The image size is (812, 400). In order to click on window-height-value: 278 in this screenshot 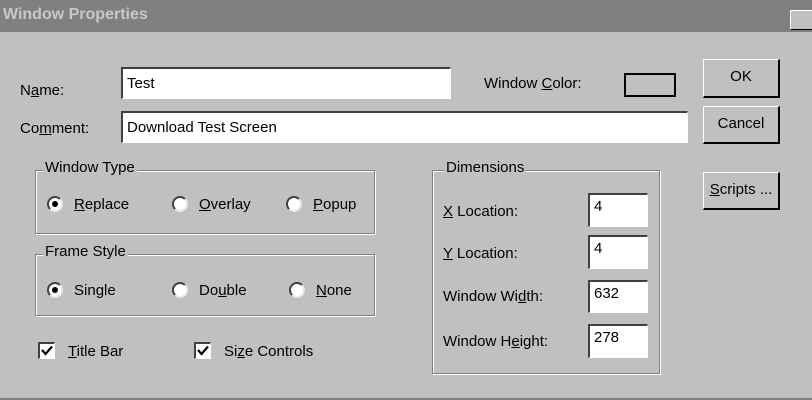, I will do `click(607, 337)`.